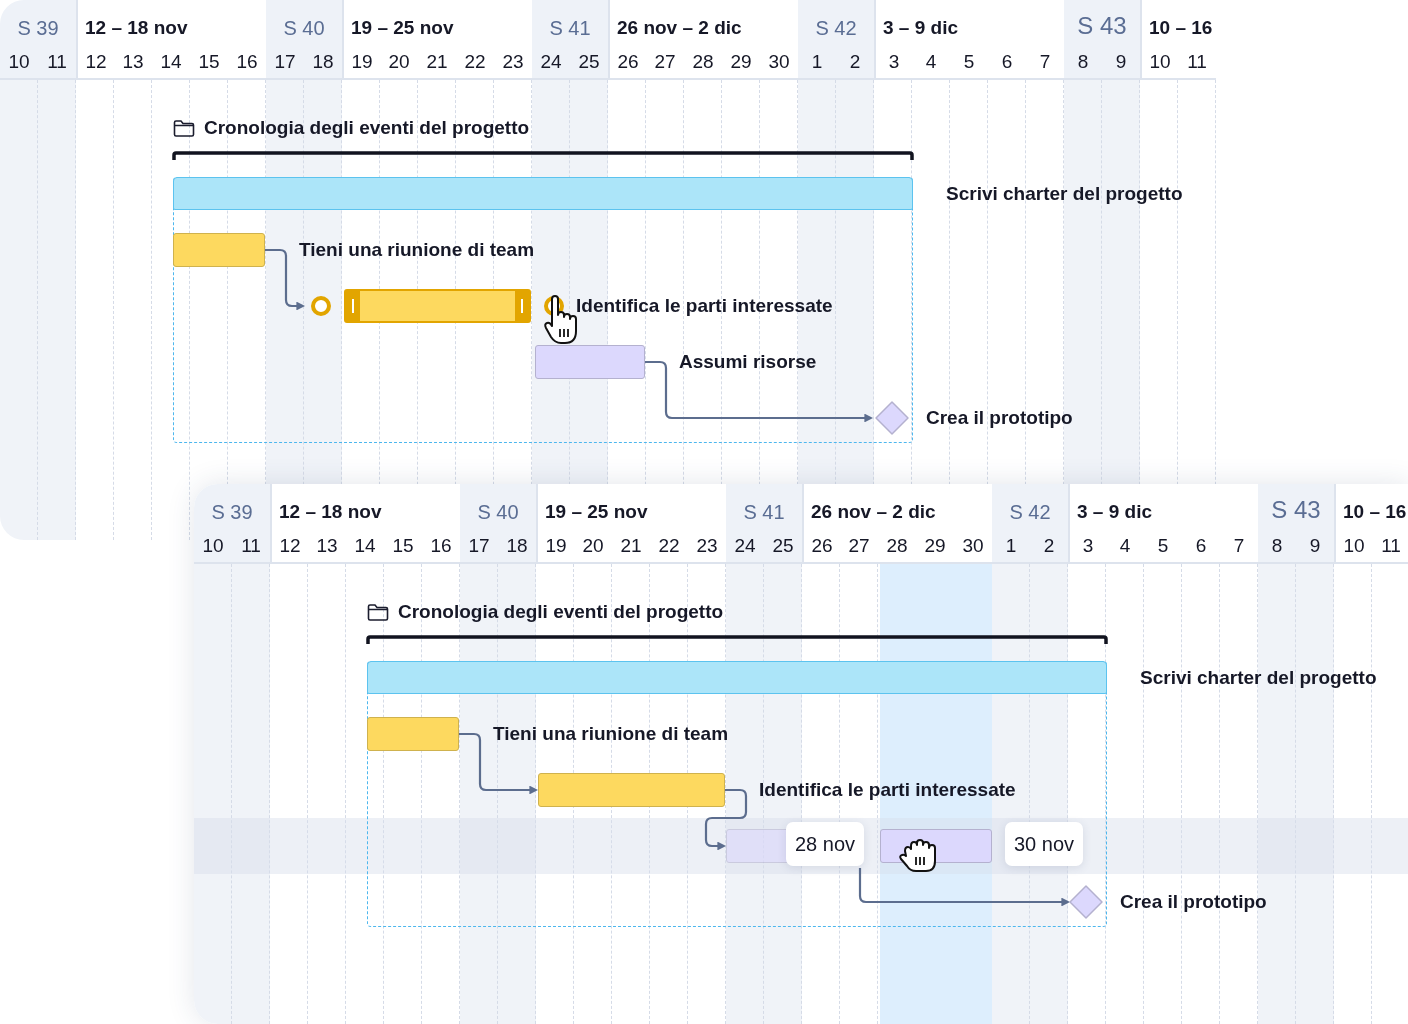 This screenshot has height=1024, width=1408. I want to click on folder-icon, so click(378, 612).